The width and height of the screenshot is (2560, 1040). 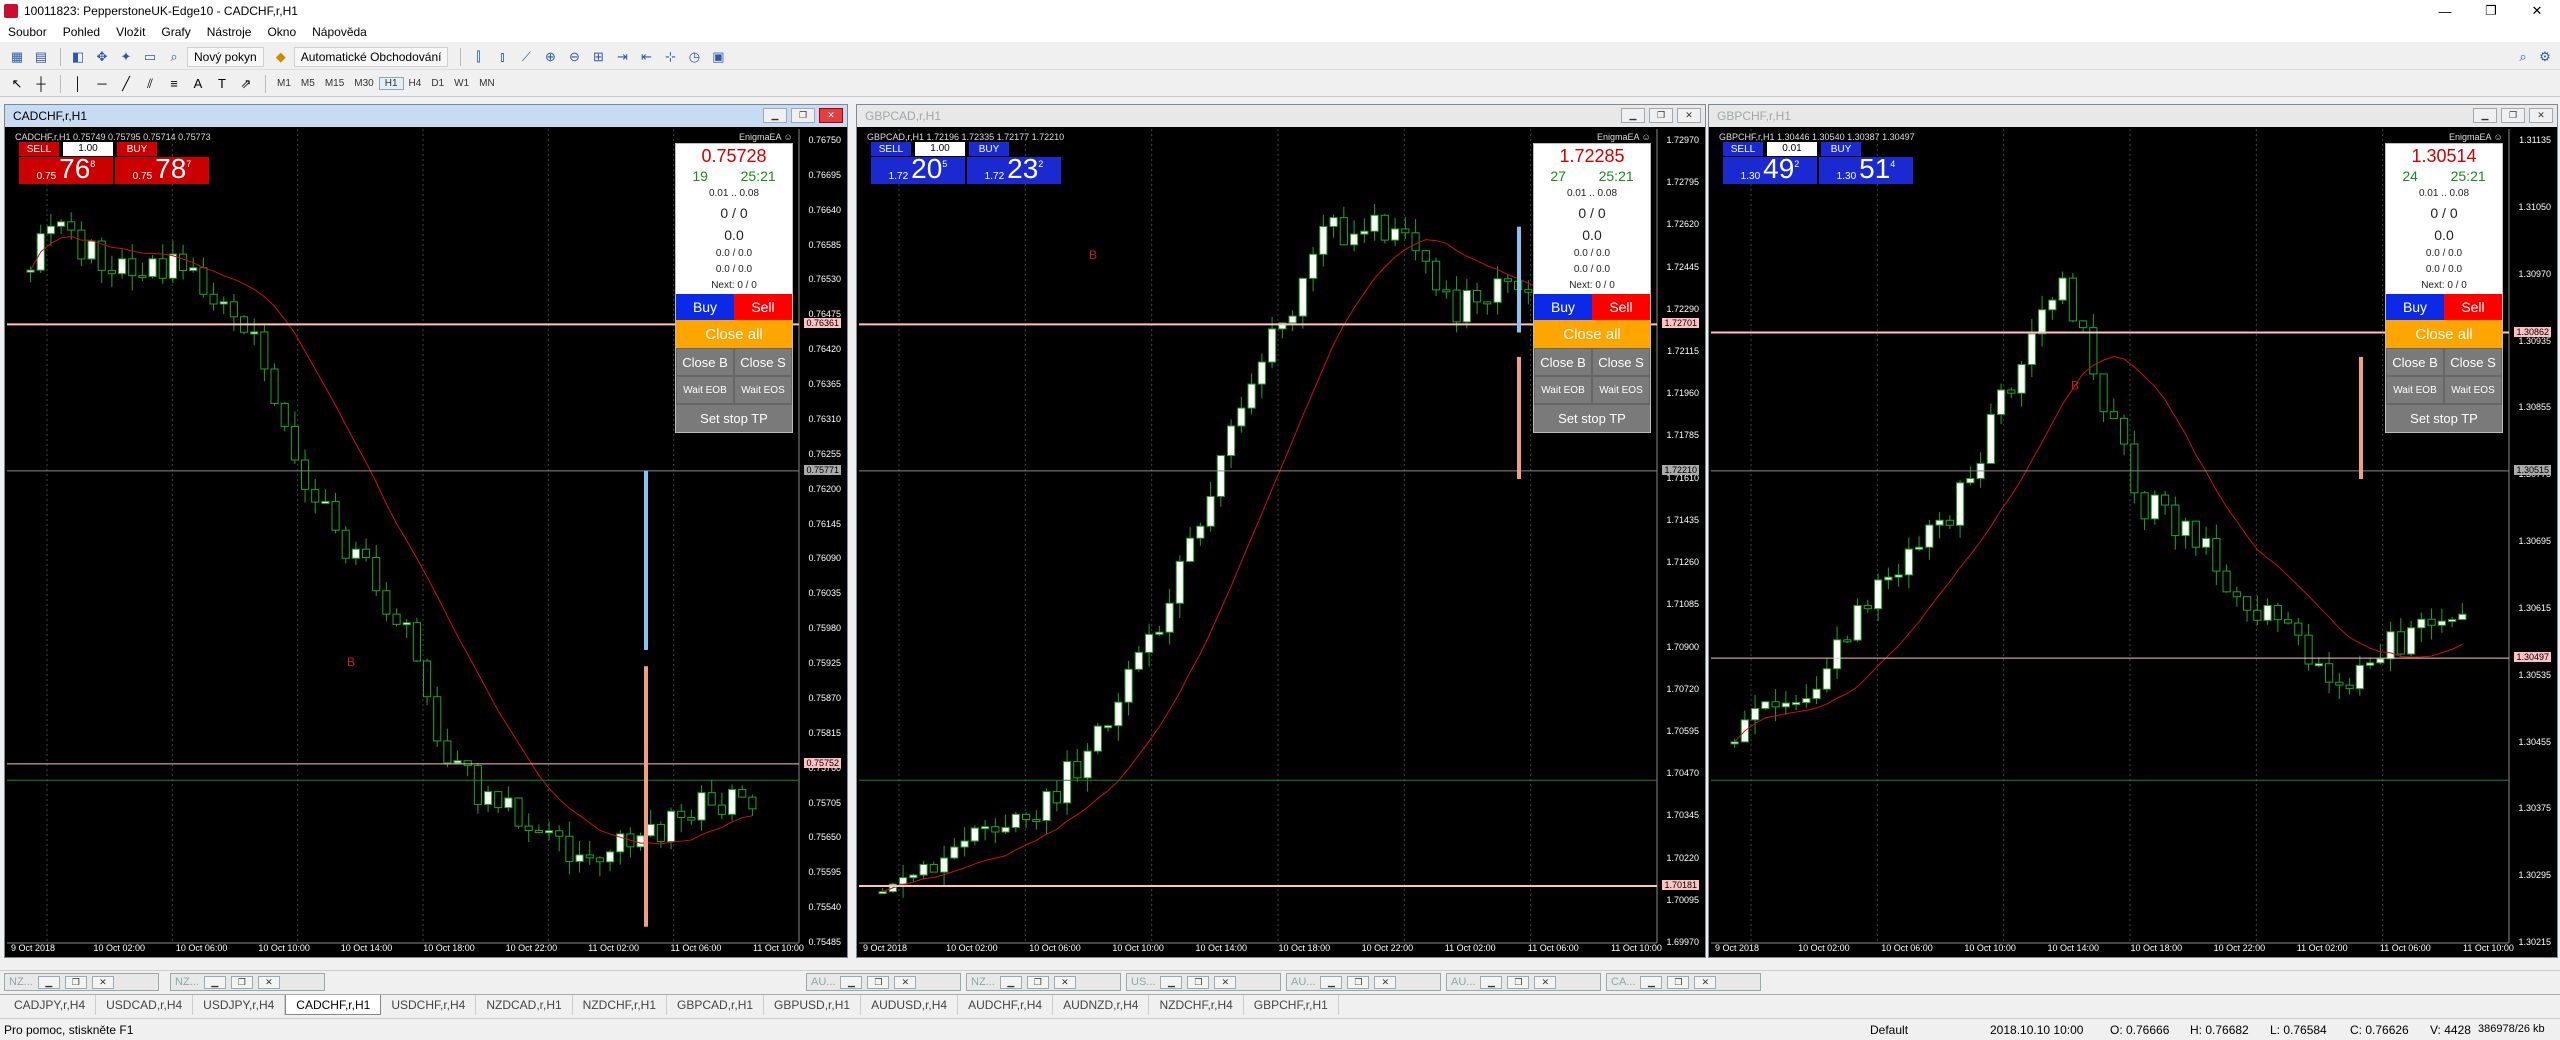 I want to click on chart-minimize-button: ▁, so click(x=2485, y=115).